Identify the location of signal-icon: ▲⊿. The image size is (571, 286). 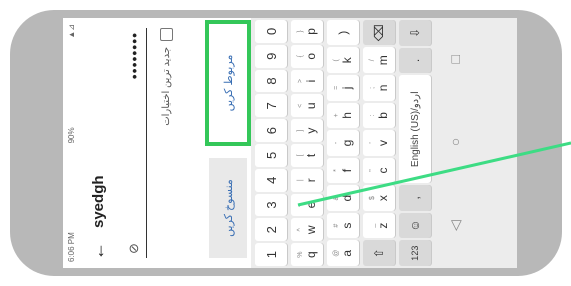
(71, 31).